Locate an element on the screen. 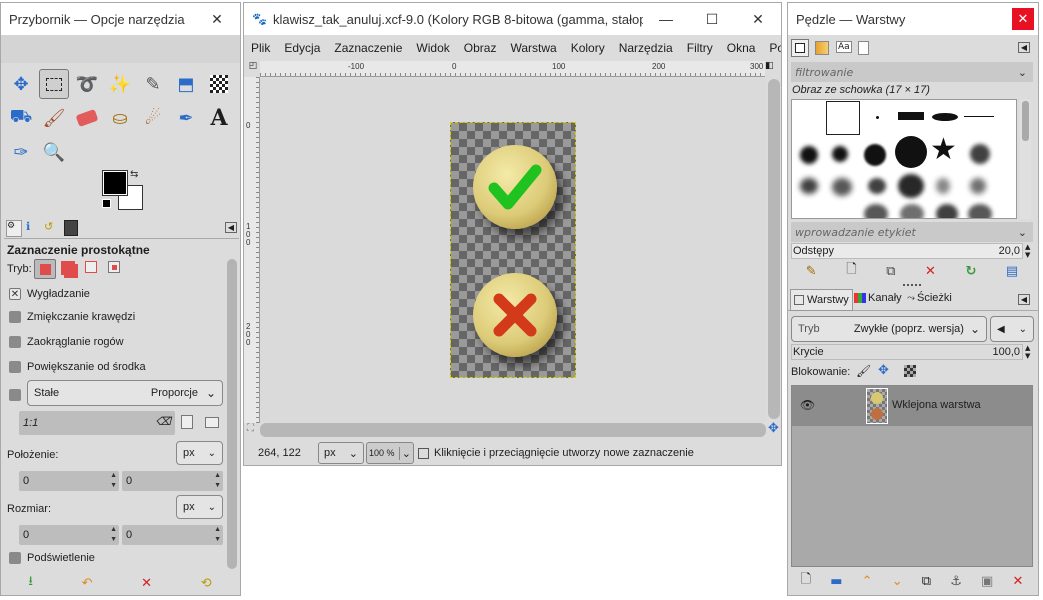  tab-channels: Kanały is located at coordinates (878, 298).